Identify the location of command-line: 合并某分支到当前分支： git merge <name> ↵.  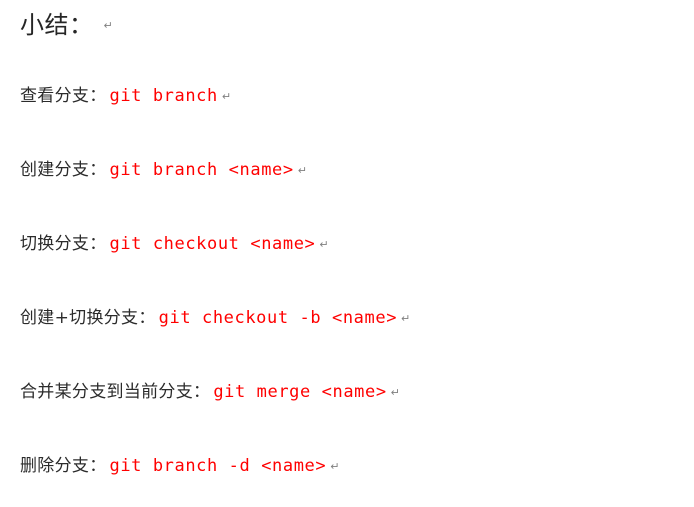
(357, 417).